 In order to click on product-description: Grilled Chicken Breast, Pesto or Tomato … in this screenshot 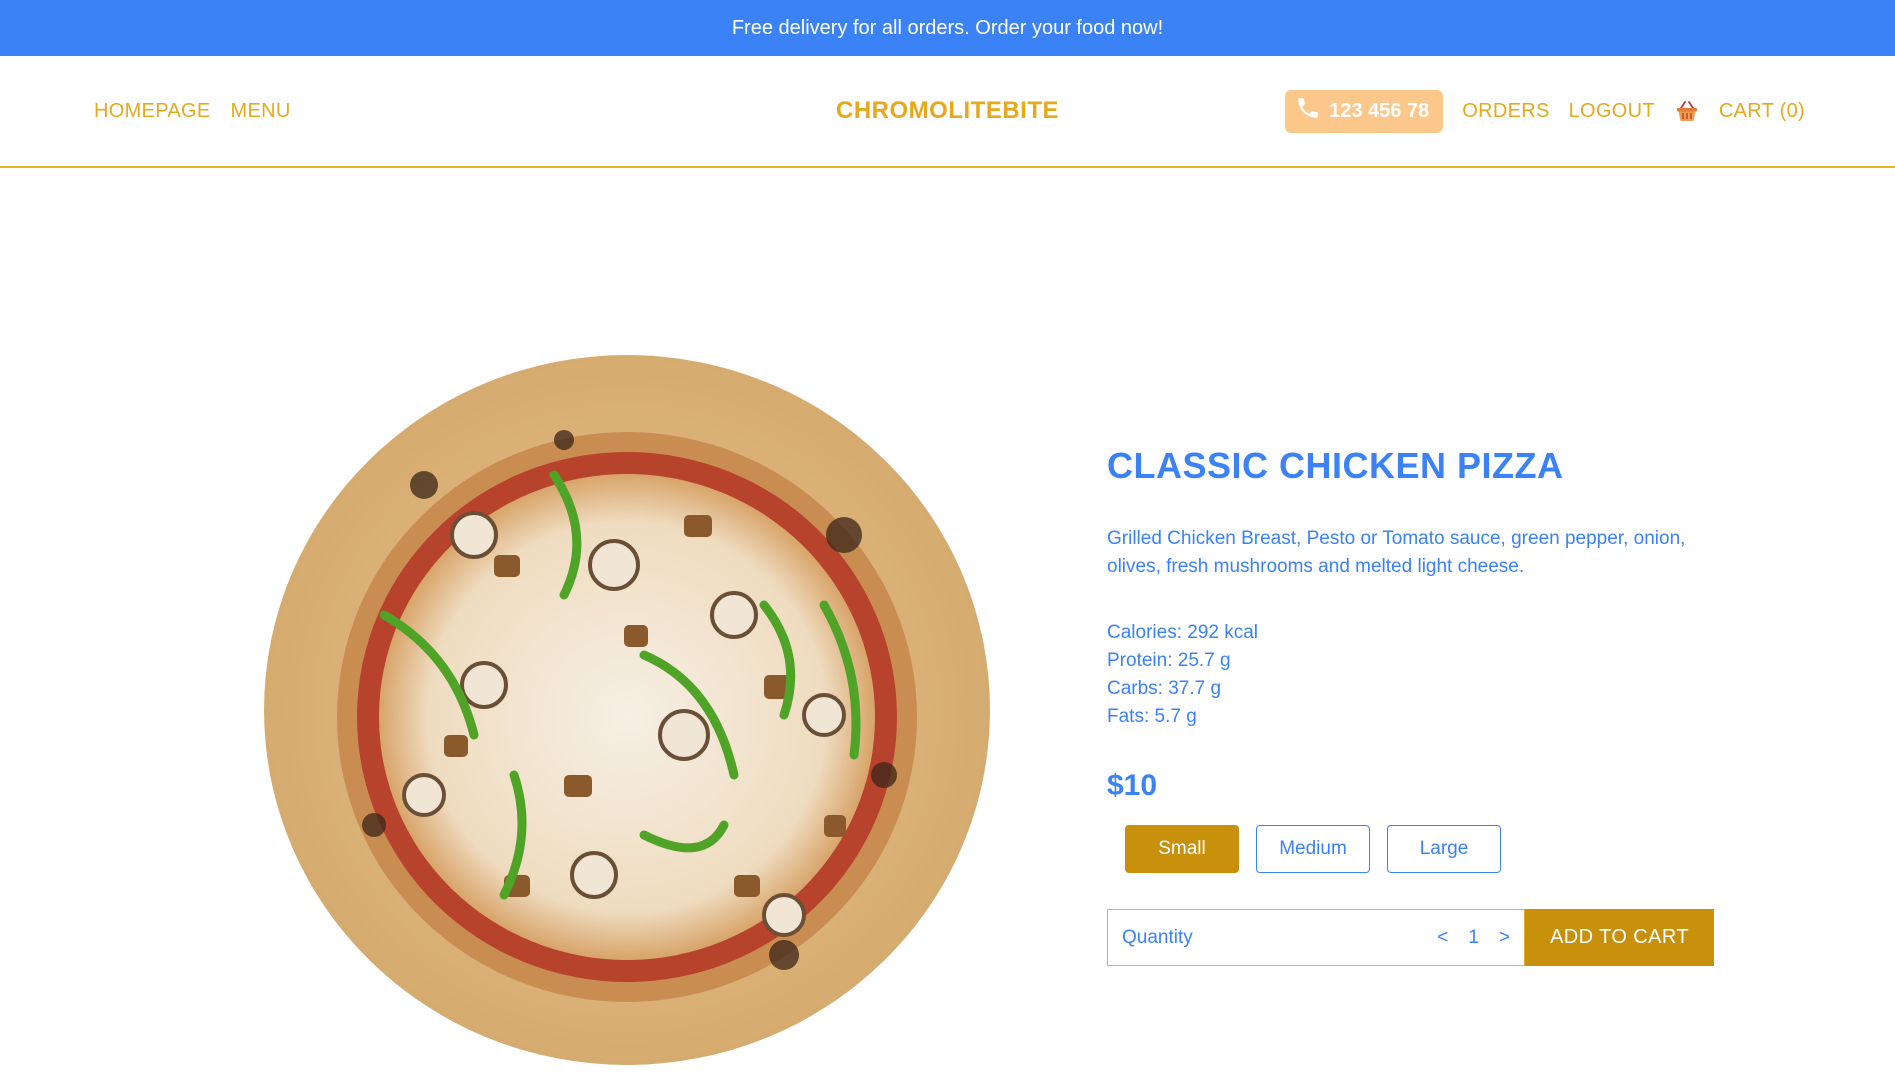, I will do `click(1396, 552)`.